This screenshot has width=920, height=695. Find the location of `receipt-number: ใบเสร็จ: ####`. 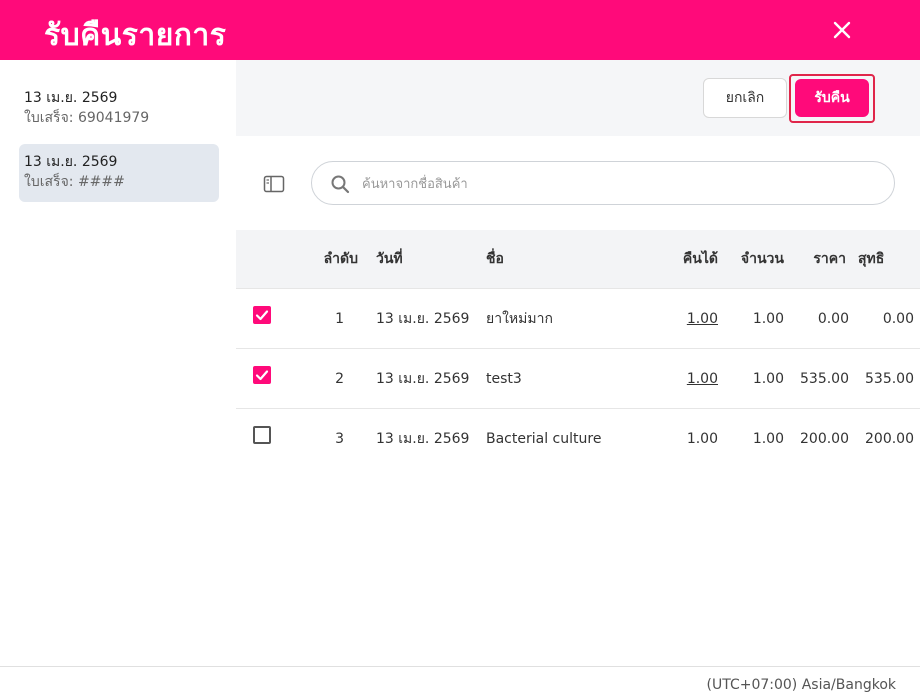

receipt-number: ใบเสร็จ: #### is located at coordinates (74, 182).